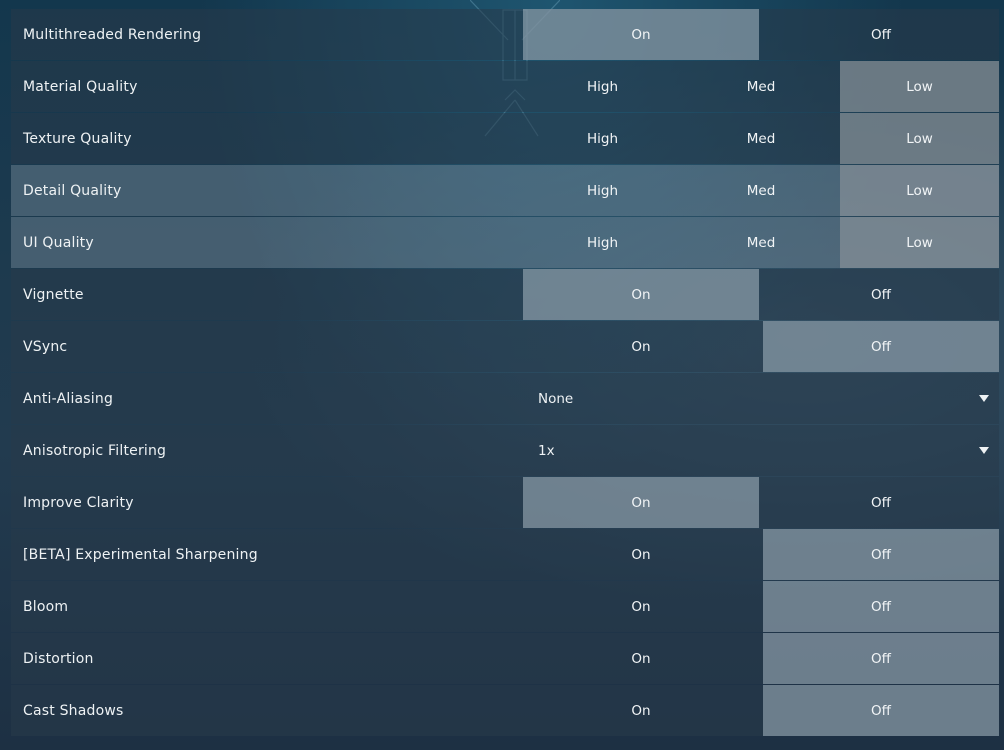 The width and height of the screenshot is (1004, 750). I want to click on detail-quality-options: High Med Low, so click(761, 190).